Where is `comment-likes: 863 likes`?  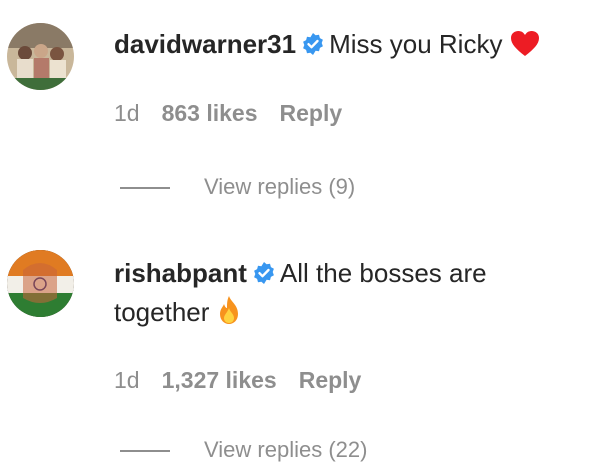 comment-likes: 863 likes is located at coordinates (210, 113).